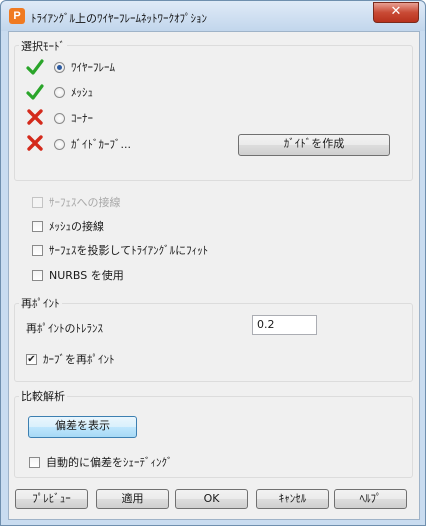 The width and height of the screenshot is (426, 526). Describe the element at coordinates (43, 46) in the screenshot. I see `selection-mode-label: 選択ﾓｰﾄﾞ` at that location.